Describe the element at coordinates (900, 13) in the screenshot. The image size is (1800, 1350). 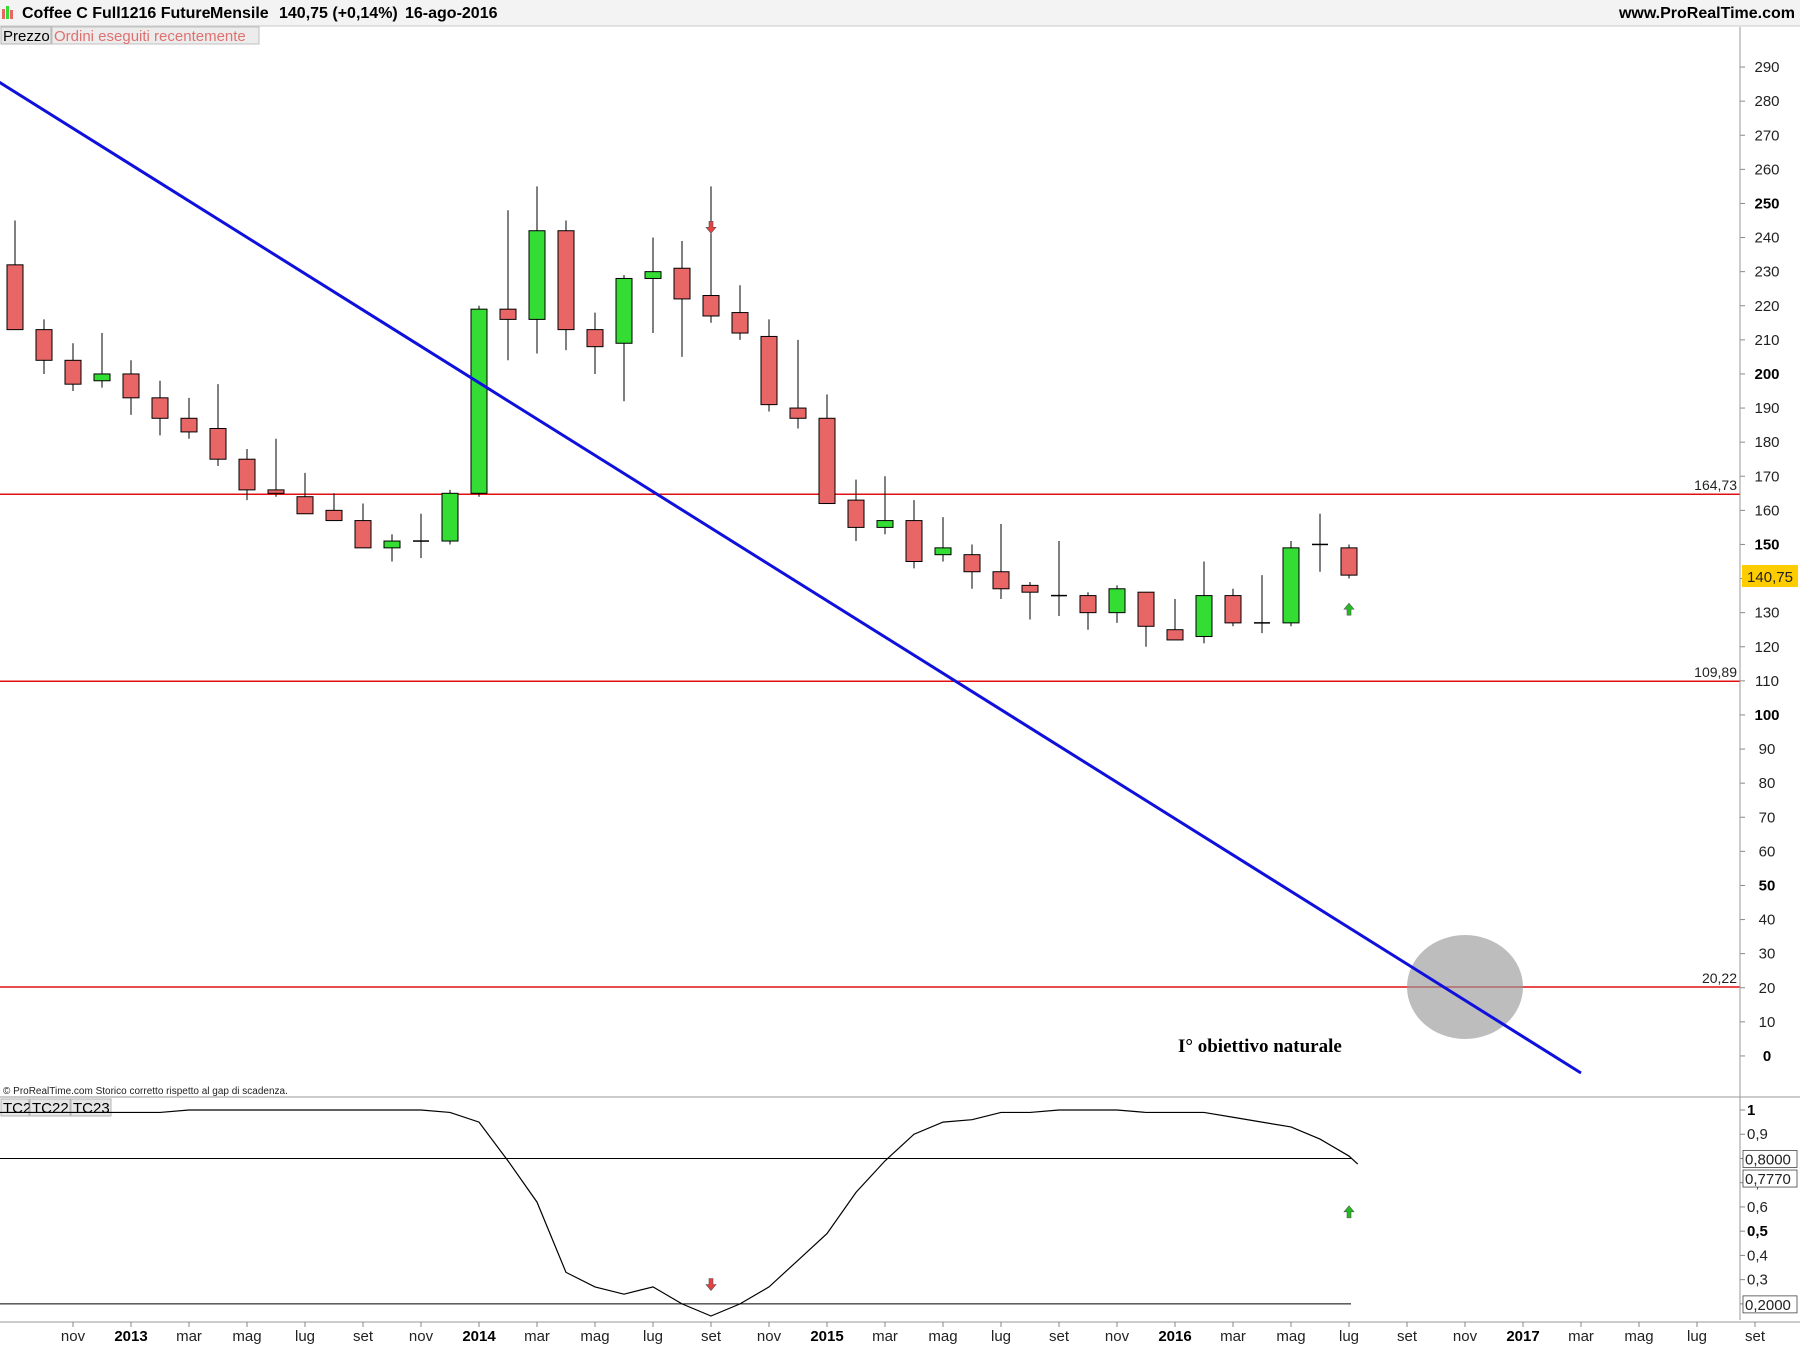
I see `header-bar` at that location.